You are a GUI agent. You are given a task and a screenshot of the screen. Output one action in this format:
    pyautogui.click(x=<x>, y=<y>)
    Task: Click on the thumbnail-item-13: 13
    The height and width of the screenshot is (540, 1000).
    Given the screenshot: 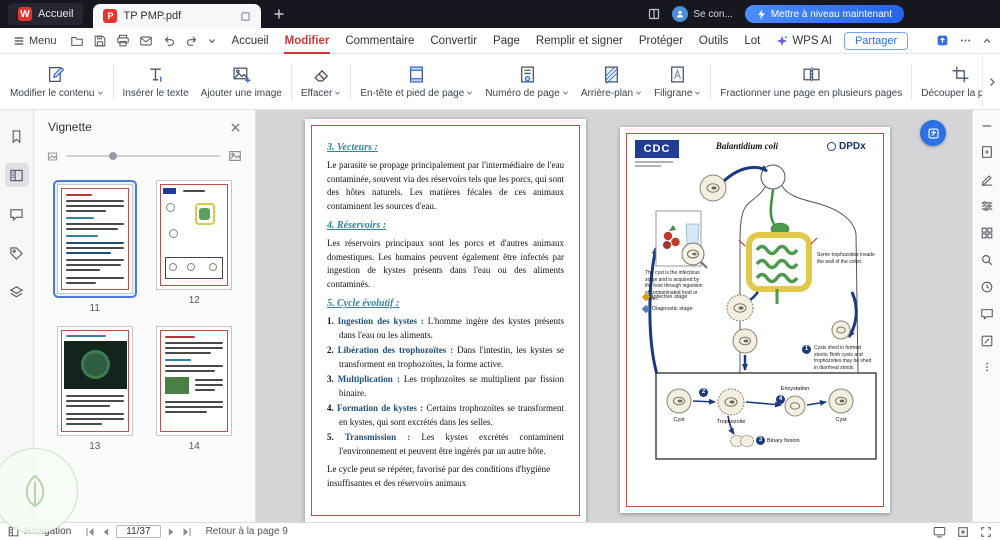 What is the action you would take?
    pyautogui.click(x=95, y=389)
    